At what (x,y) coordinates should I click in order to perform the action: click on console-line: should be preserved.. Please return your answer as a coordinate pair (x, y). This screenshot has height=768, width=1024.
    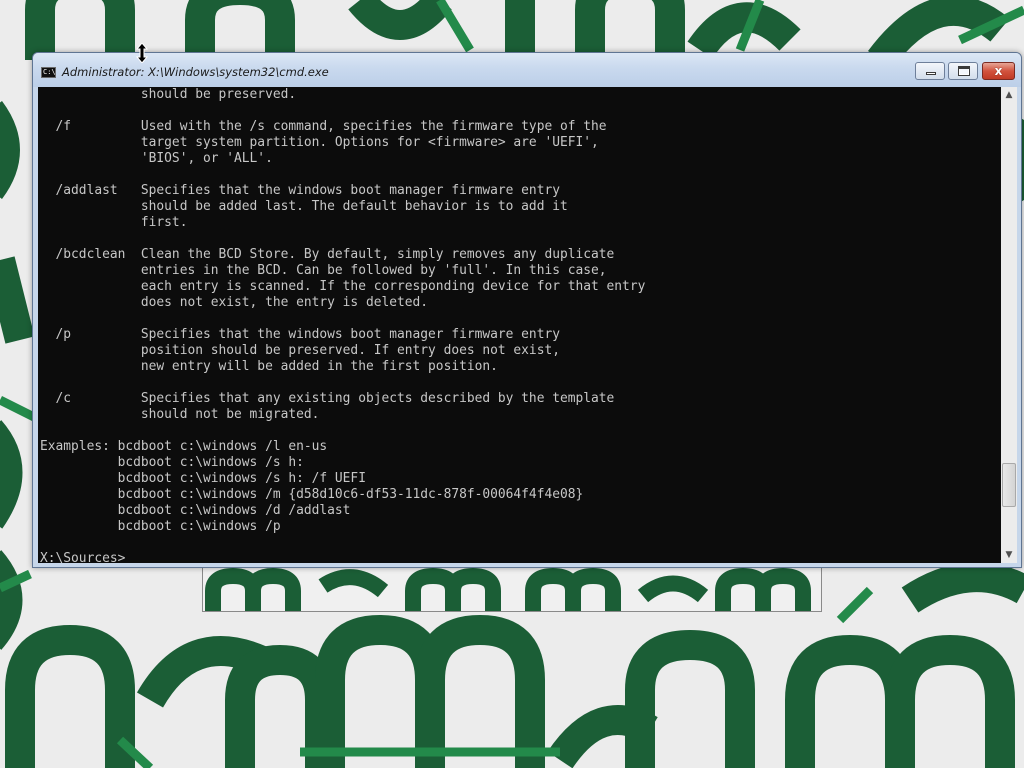
    Looking at the image, I should click on (168, 94).